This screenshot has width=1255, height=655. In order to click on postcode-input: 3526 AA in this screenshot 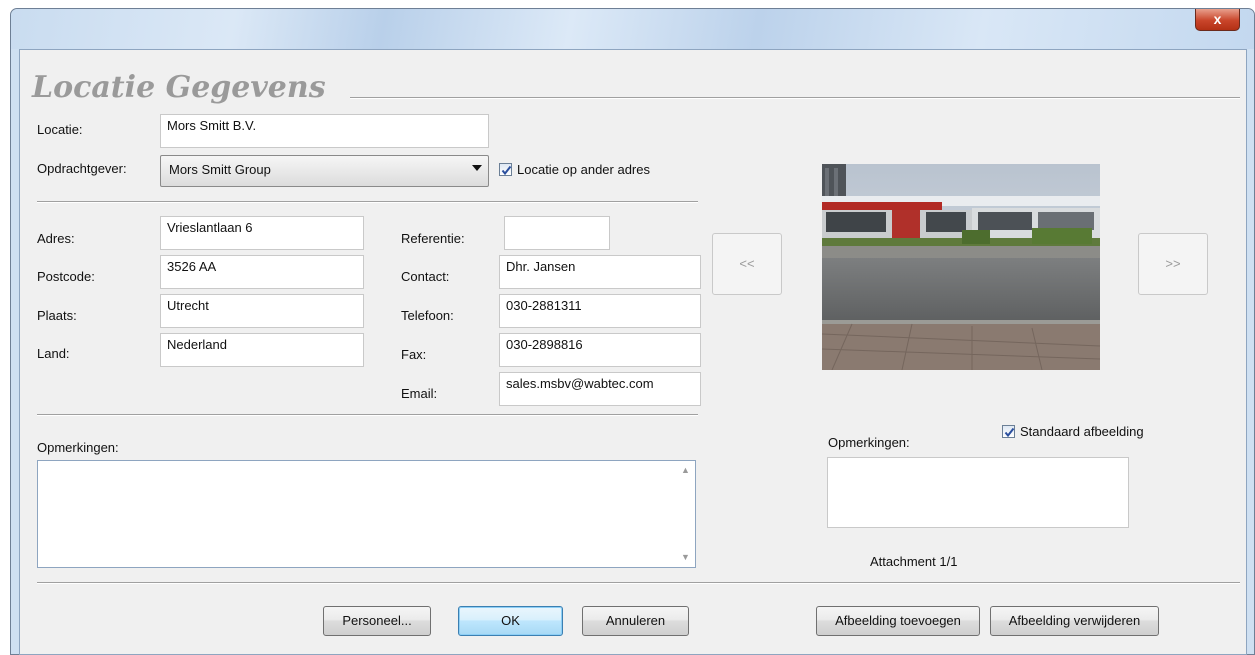, I will do `click(262, 272)`.